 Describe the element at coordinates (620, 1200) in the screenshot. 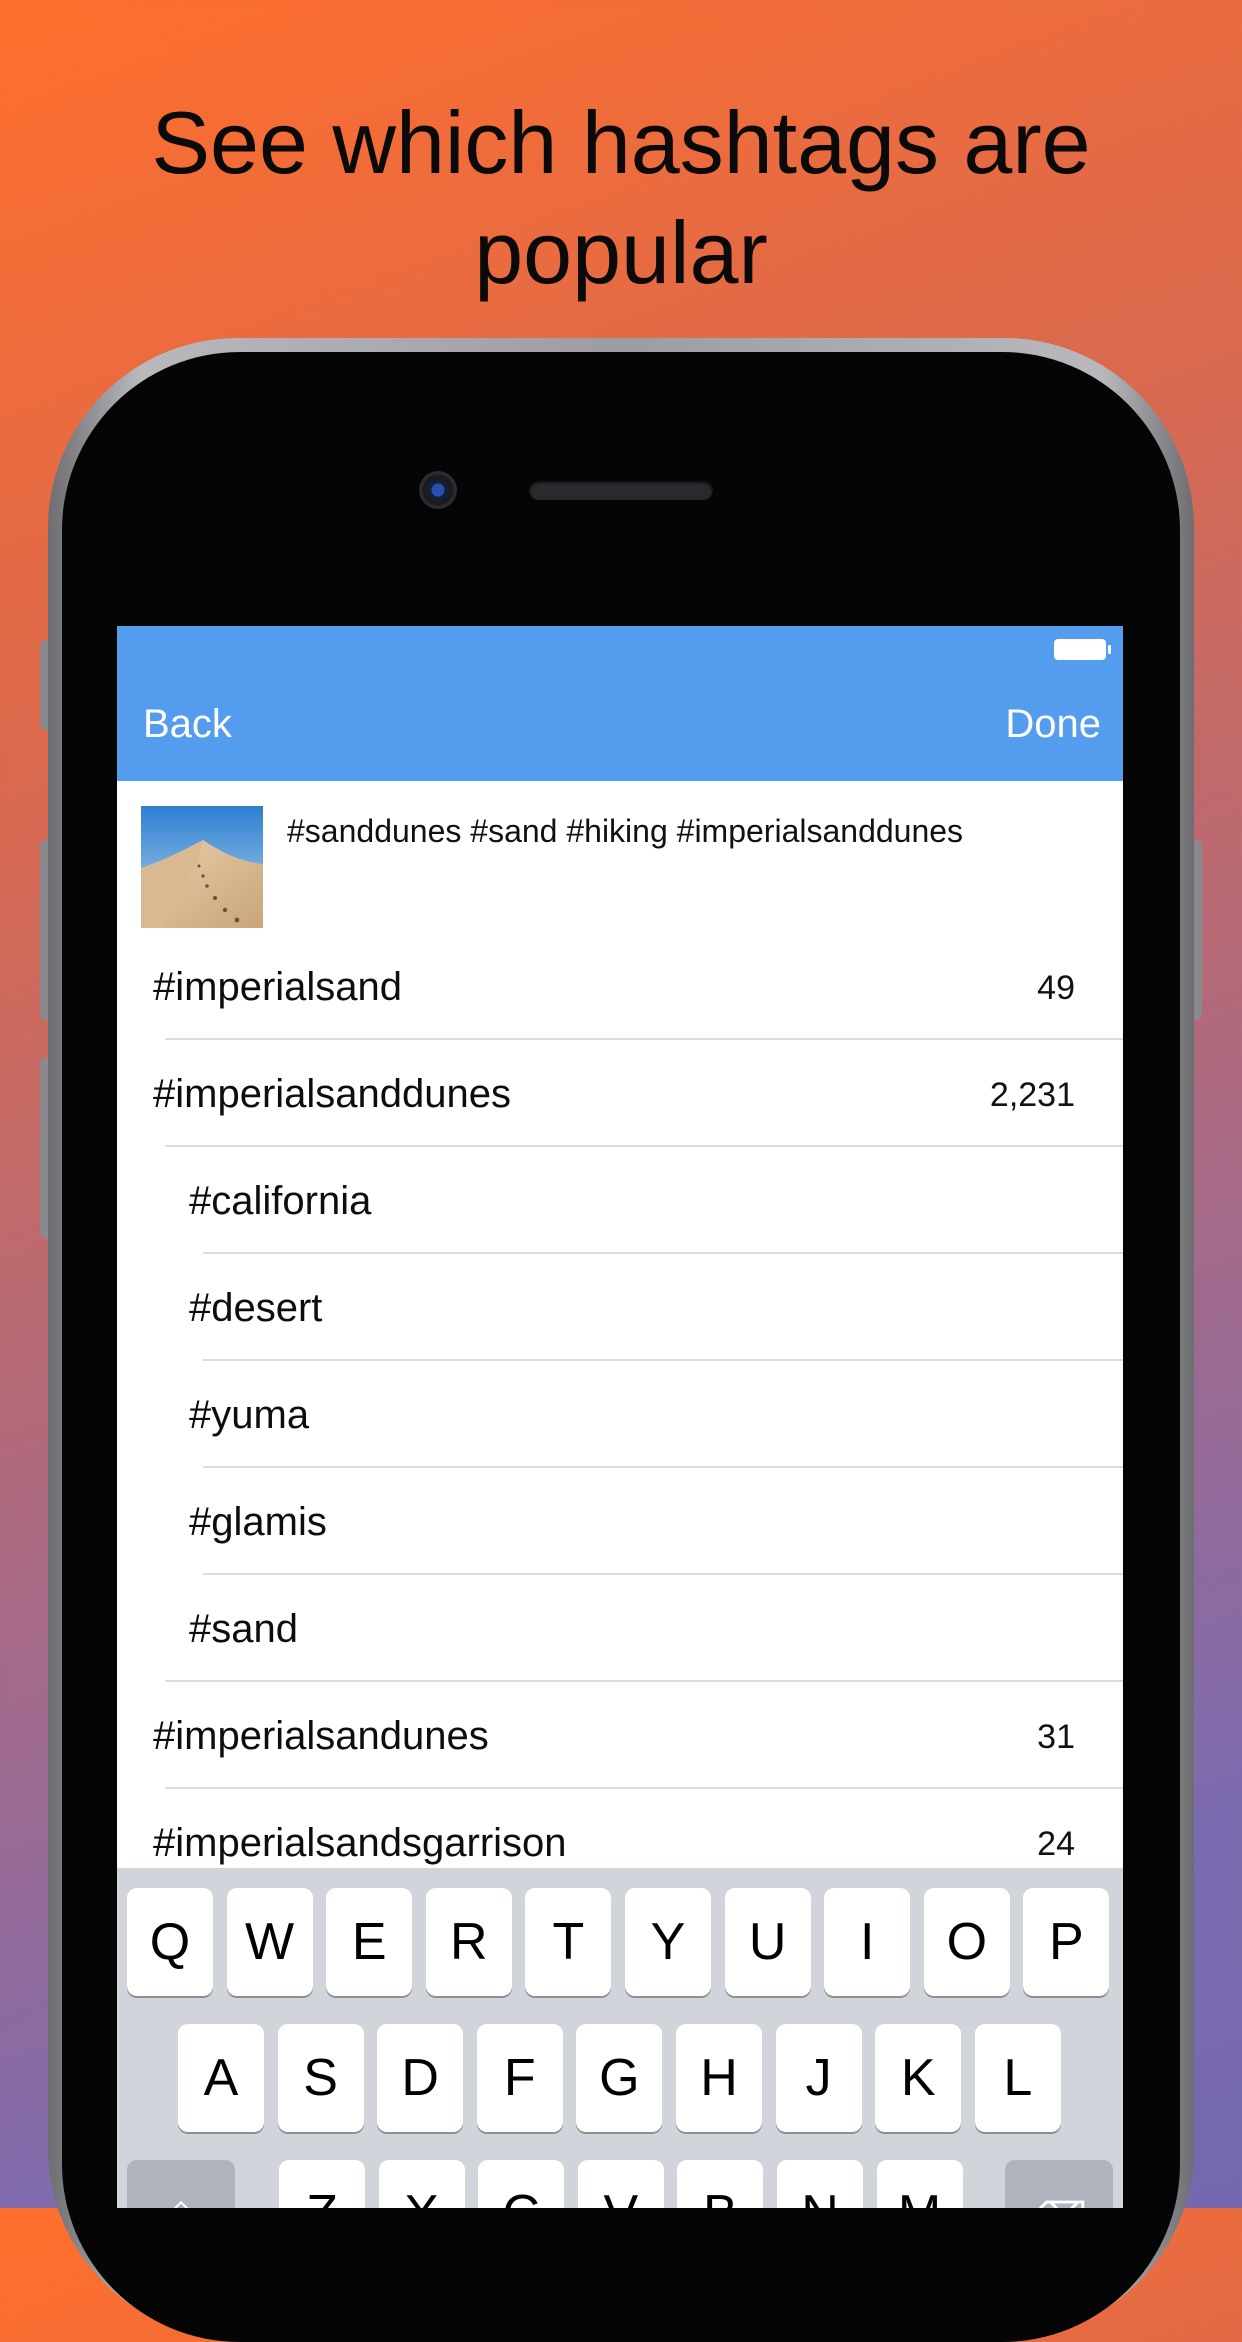

I see `hashtag-row: #california` at that location.